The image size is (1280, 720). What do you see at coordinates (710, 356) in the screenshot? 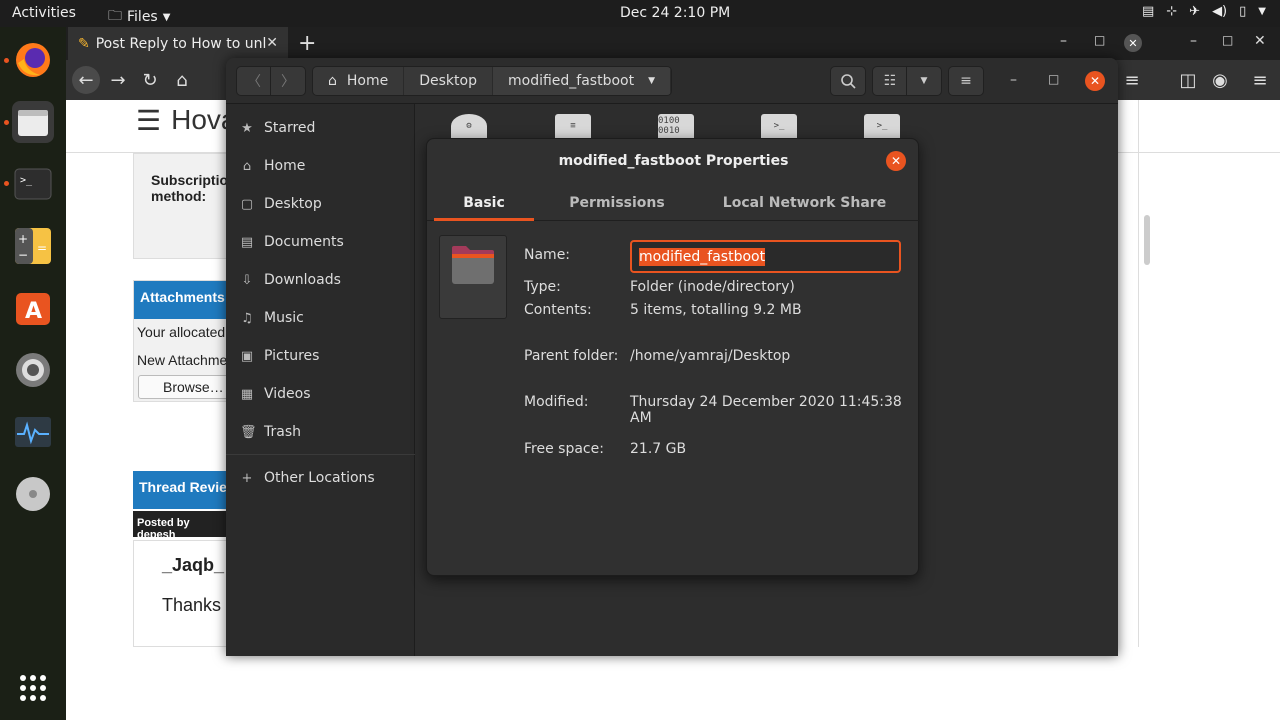
I see `parent-folder-value: /home/yamraj/Desktop` at bounding box center [710, 356].